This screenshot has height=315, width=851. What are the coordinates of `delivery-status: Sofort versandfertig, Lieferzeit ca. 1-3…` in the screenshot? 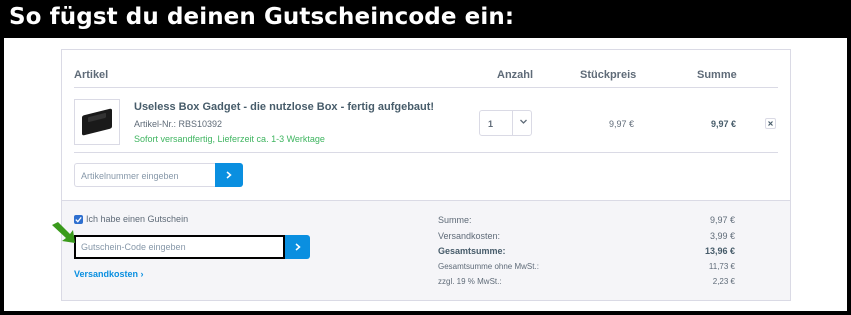 It's located at (229, 139).